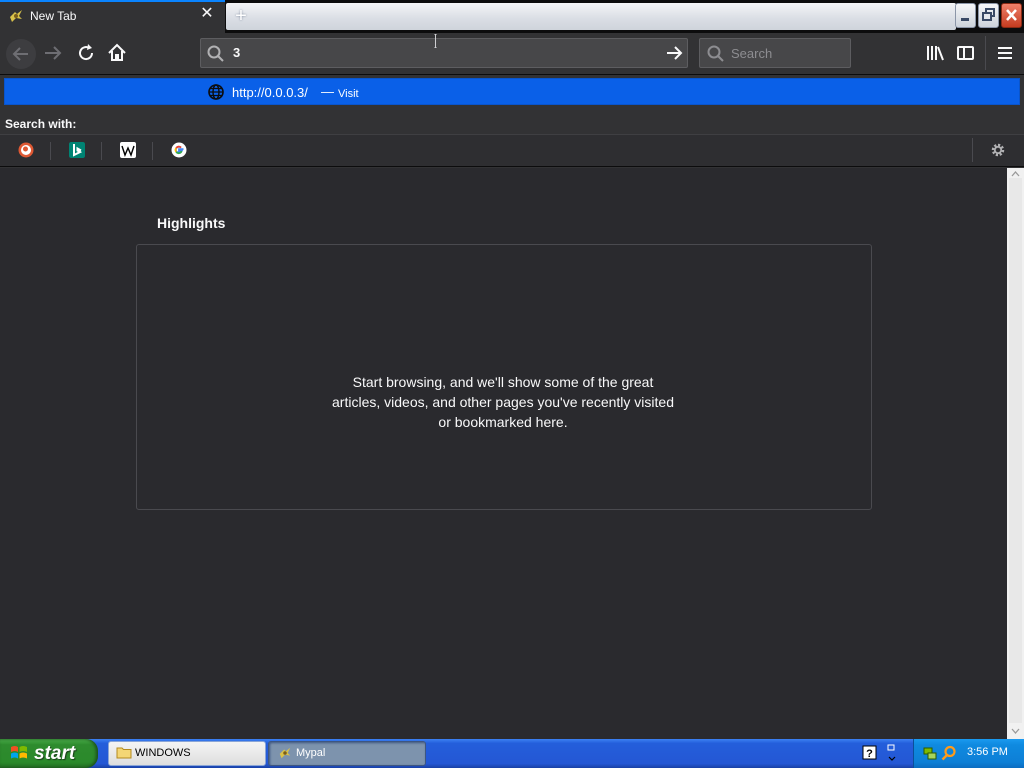 This screenshot has width=1024, height=768. What do you see at coordinates (1015, 174) in the screenshot?
I see `scroll-up-icon` at bounding box center [1015, 174].